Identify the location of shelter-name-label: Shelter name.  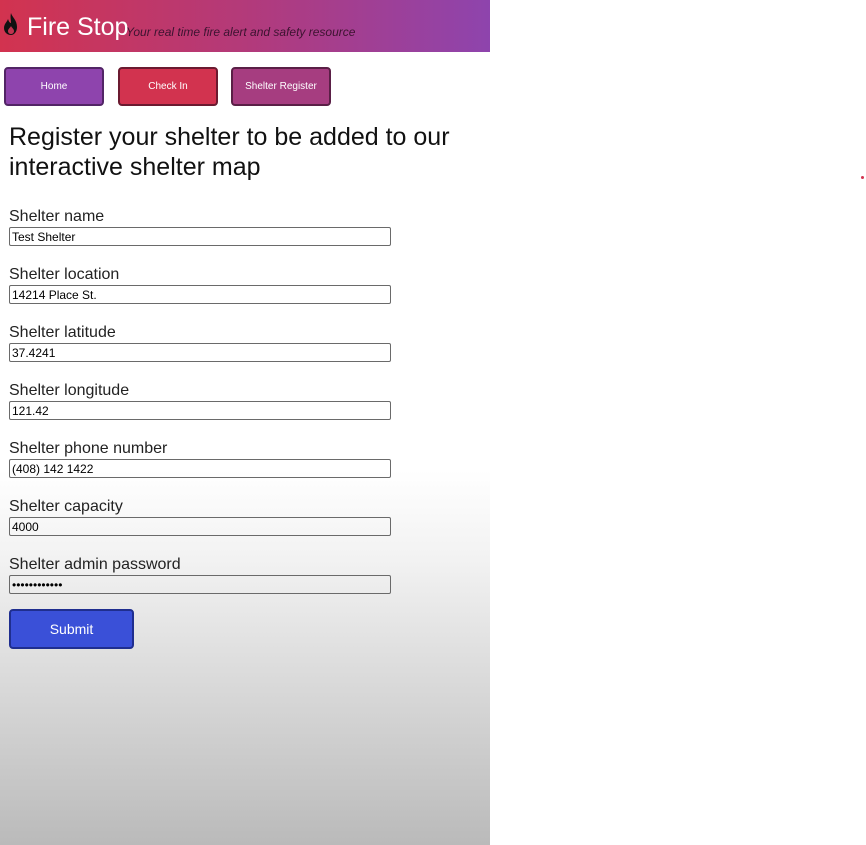
(57, 216).